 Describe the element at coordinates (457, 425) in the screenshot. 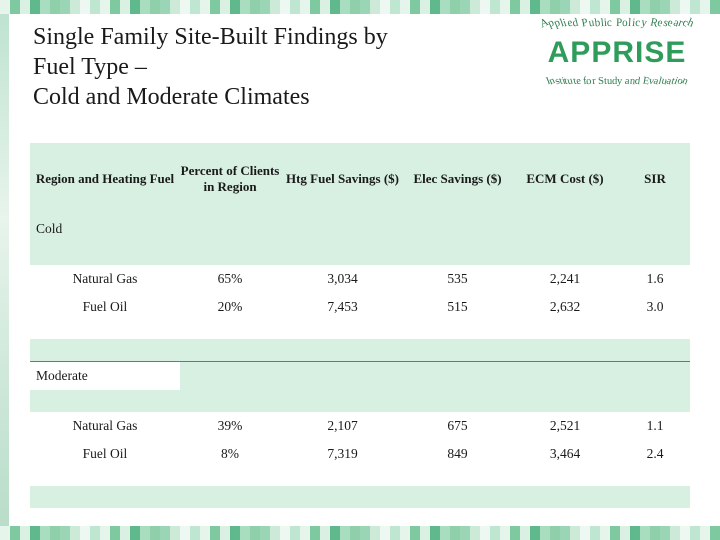

I see `cell-elec-savings: 675` at that location.